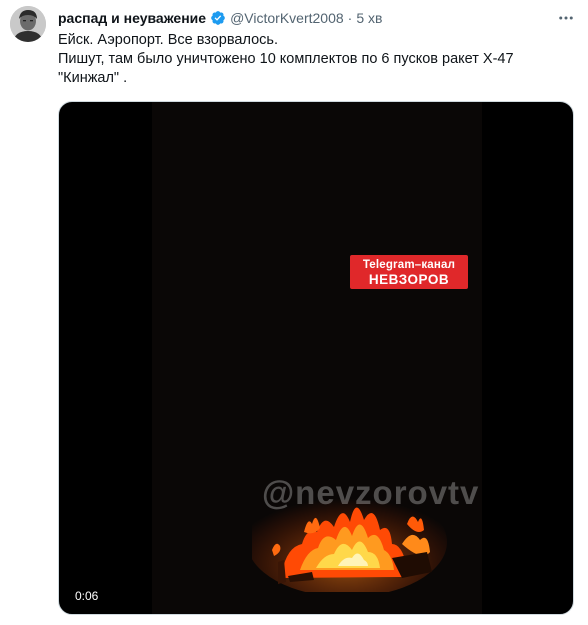 Image resolution: width=588 pixels, height=625 pixels. What do you see at coordinates (566, 18) in the screenshot?
I see `more-horizontal-icon` at bounding box center [566, 18].